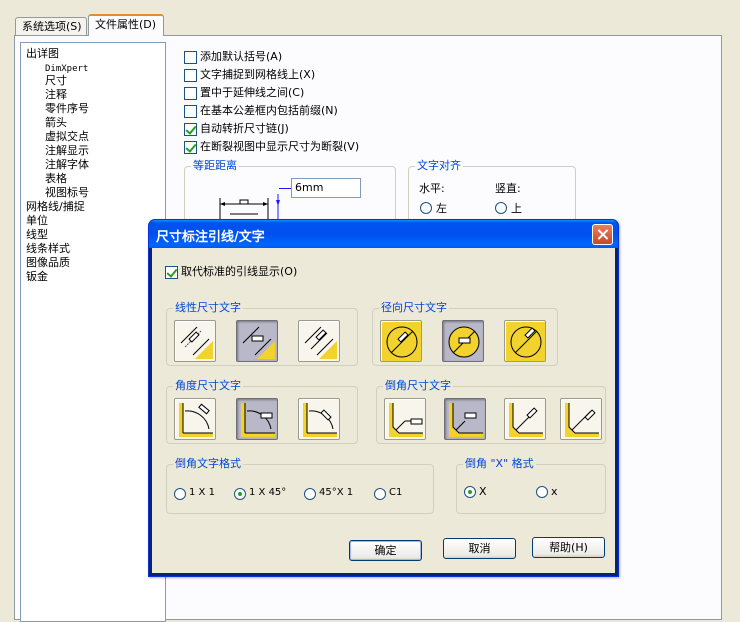 This screenshot has height=622, width=740. What do you see at coordinates (418, 386) in the screenshot?
I see `chamfer-text-title: 倒角尺寸文字` at bounding box center [418, 386].